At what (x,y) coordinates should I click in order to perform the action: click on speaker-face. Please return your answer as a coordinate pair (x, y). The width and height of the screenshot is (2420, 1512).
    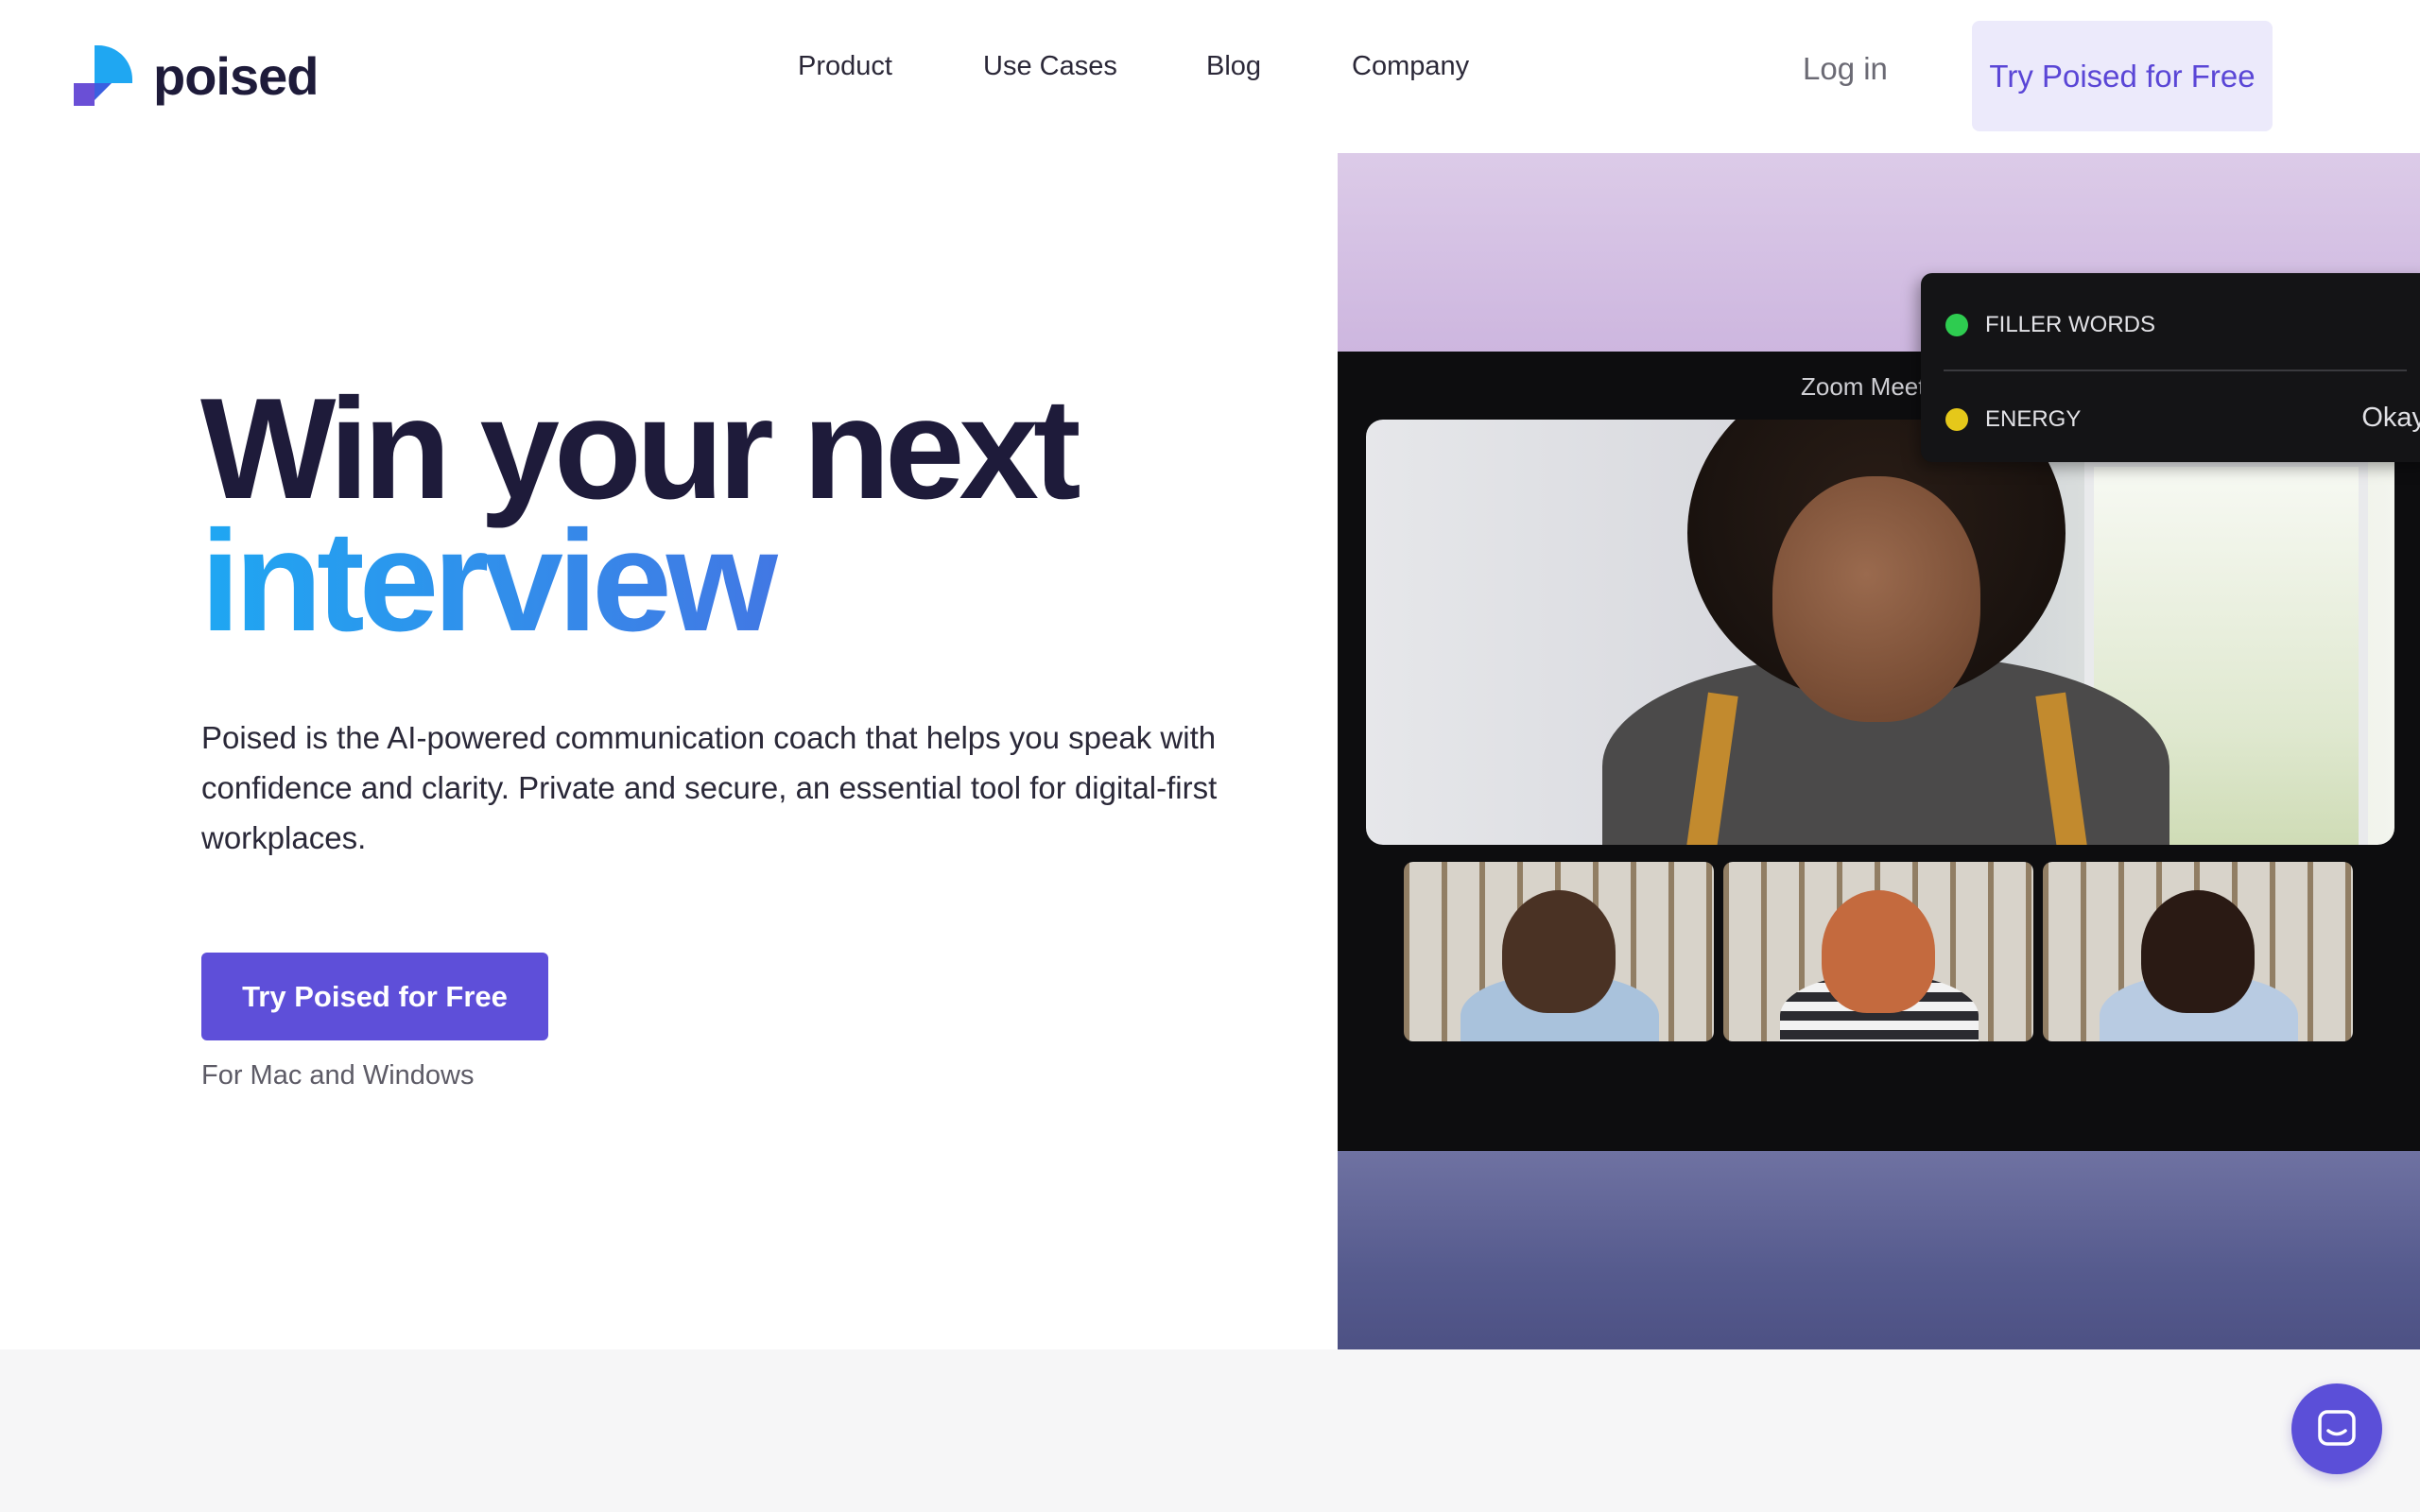
    Looking at the image, I should click on (1876, 599).